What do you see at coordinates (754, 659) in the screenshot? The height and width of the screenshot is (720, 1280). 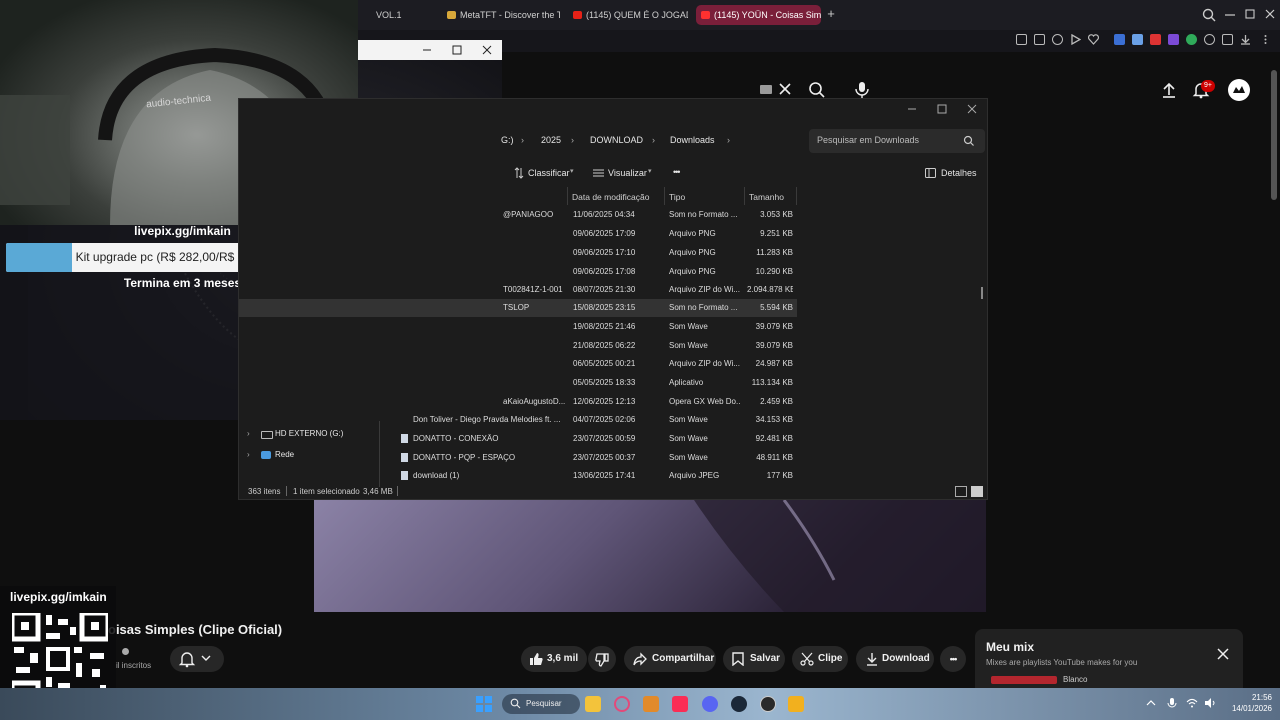 I see `save-button: Salvar` at bounding box center [754, 659].